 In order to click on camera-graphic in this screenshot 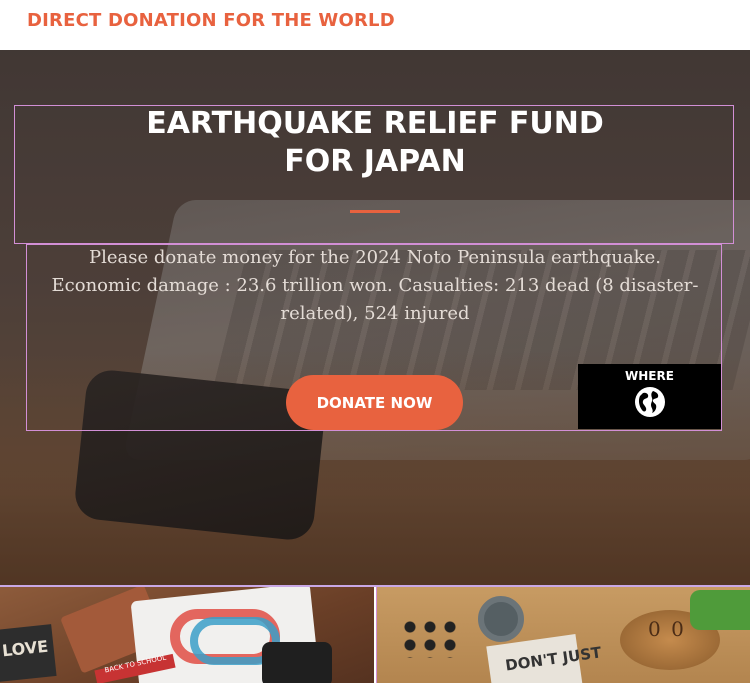, I will do `click(297, 662)`.